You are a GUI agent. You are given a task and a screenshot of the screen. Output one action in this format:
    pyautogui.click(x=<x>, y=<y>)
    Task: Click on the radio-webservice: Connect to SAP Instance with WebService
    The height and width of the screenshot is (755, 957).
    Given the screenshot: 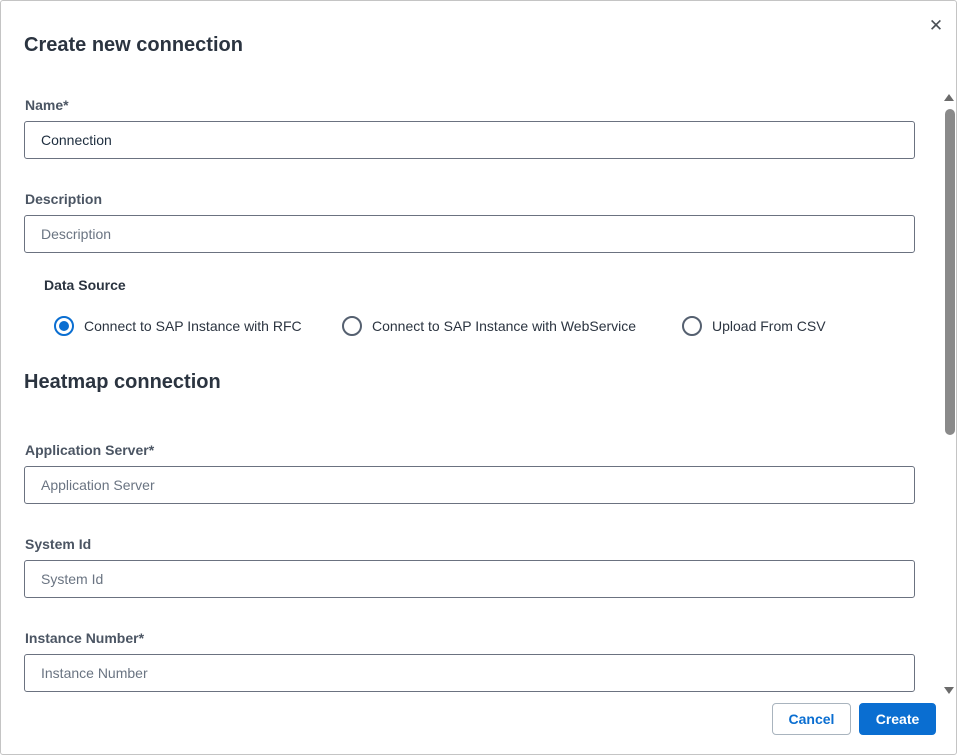 What is the action you would take?
    pyautogui.click(x=489, y=326)
    